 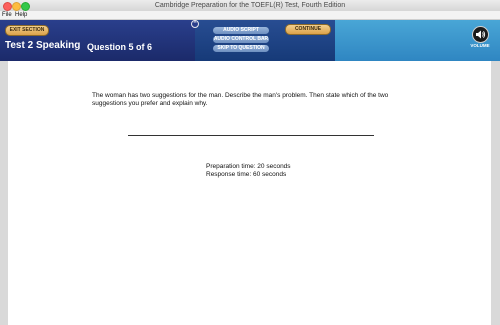 I want to click on skip-to-question-button: SKIP TO QUESTION, so click(x=241, y=48).